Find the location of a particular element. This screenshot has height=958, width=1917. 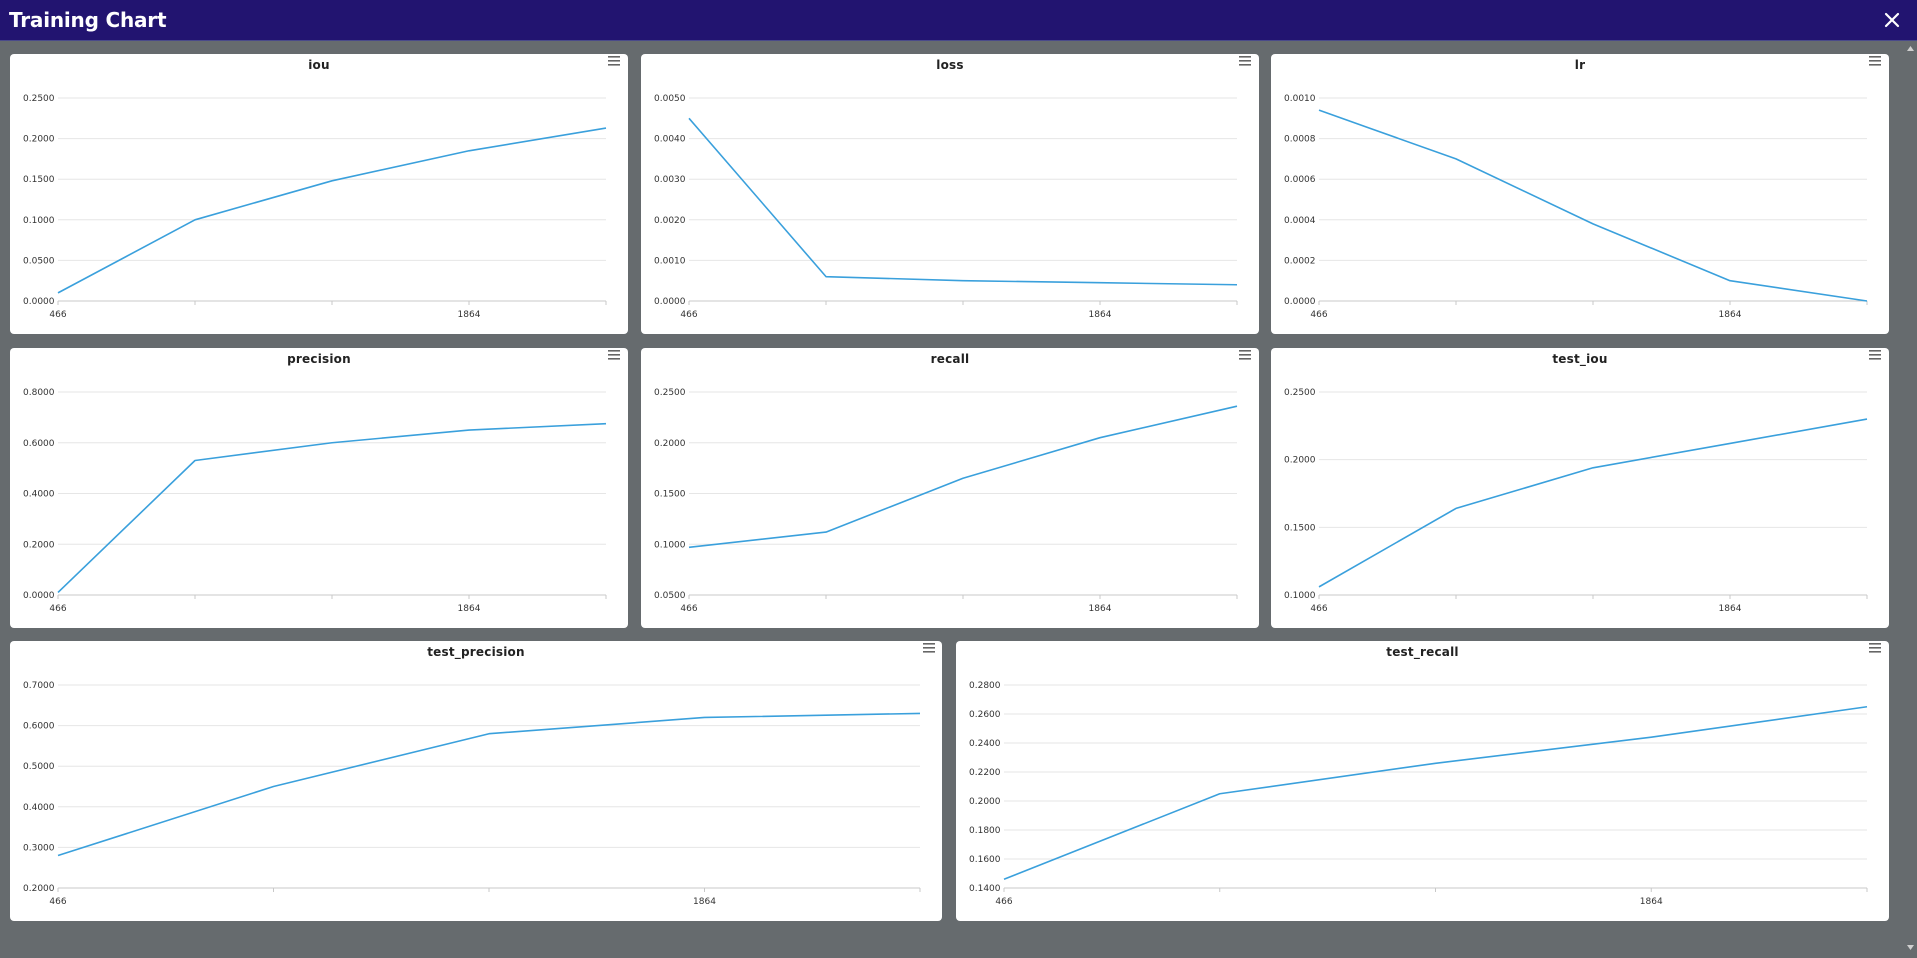

y-tick-label: 0.0050 is located at coordinates (670, 99).